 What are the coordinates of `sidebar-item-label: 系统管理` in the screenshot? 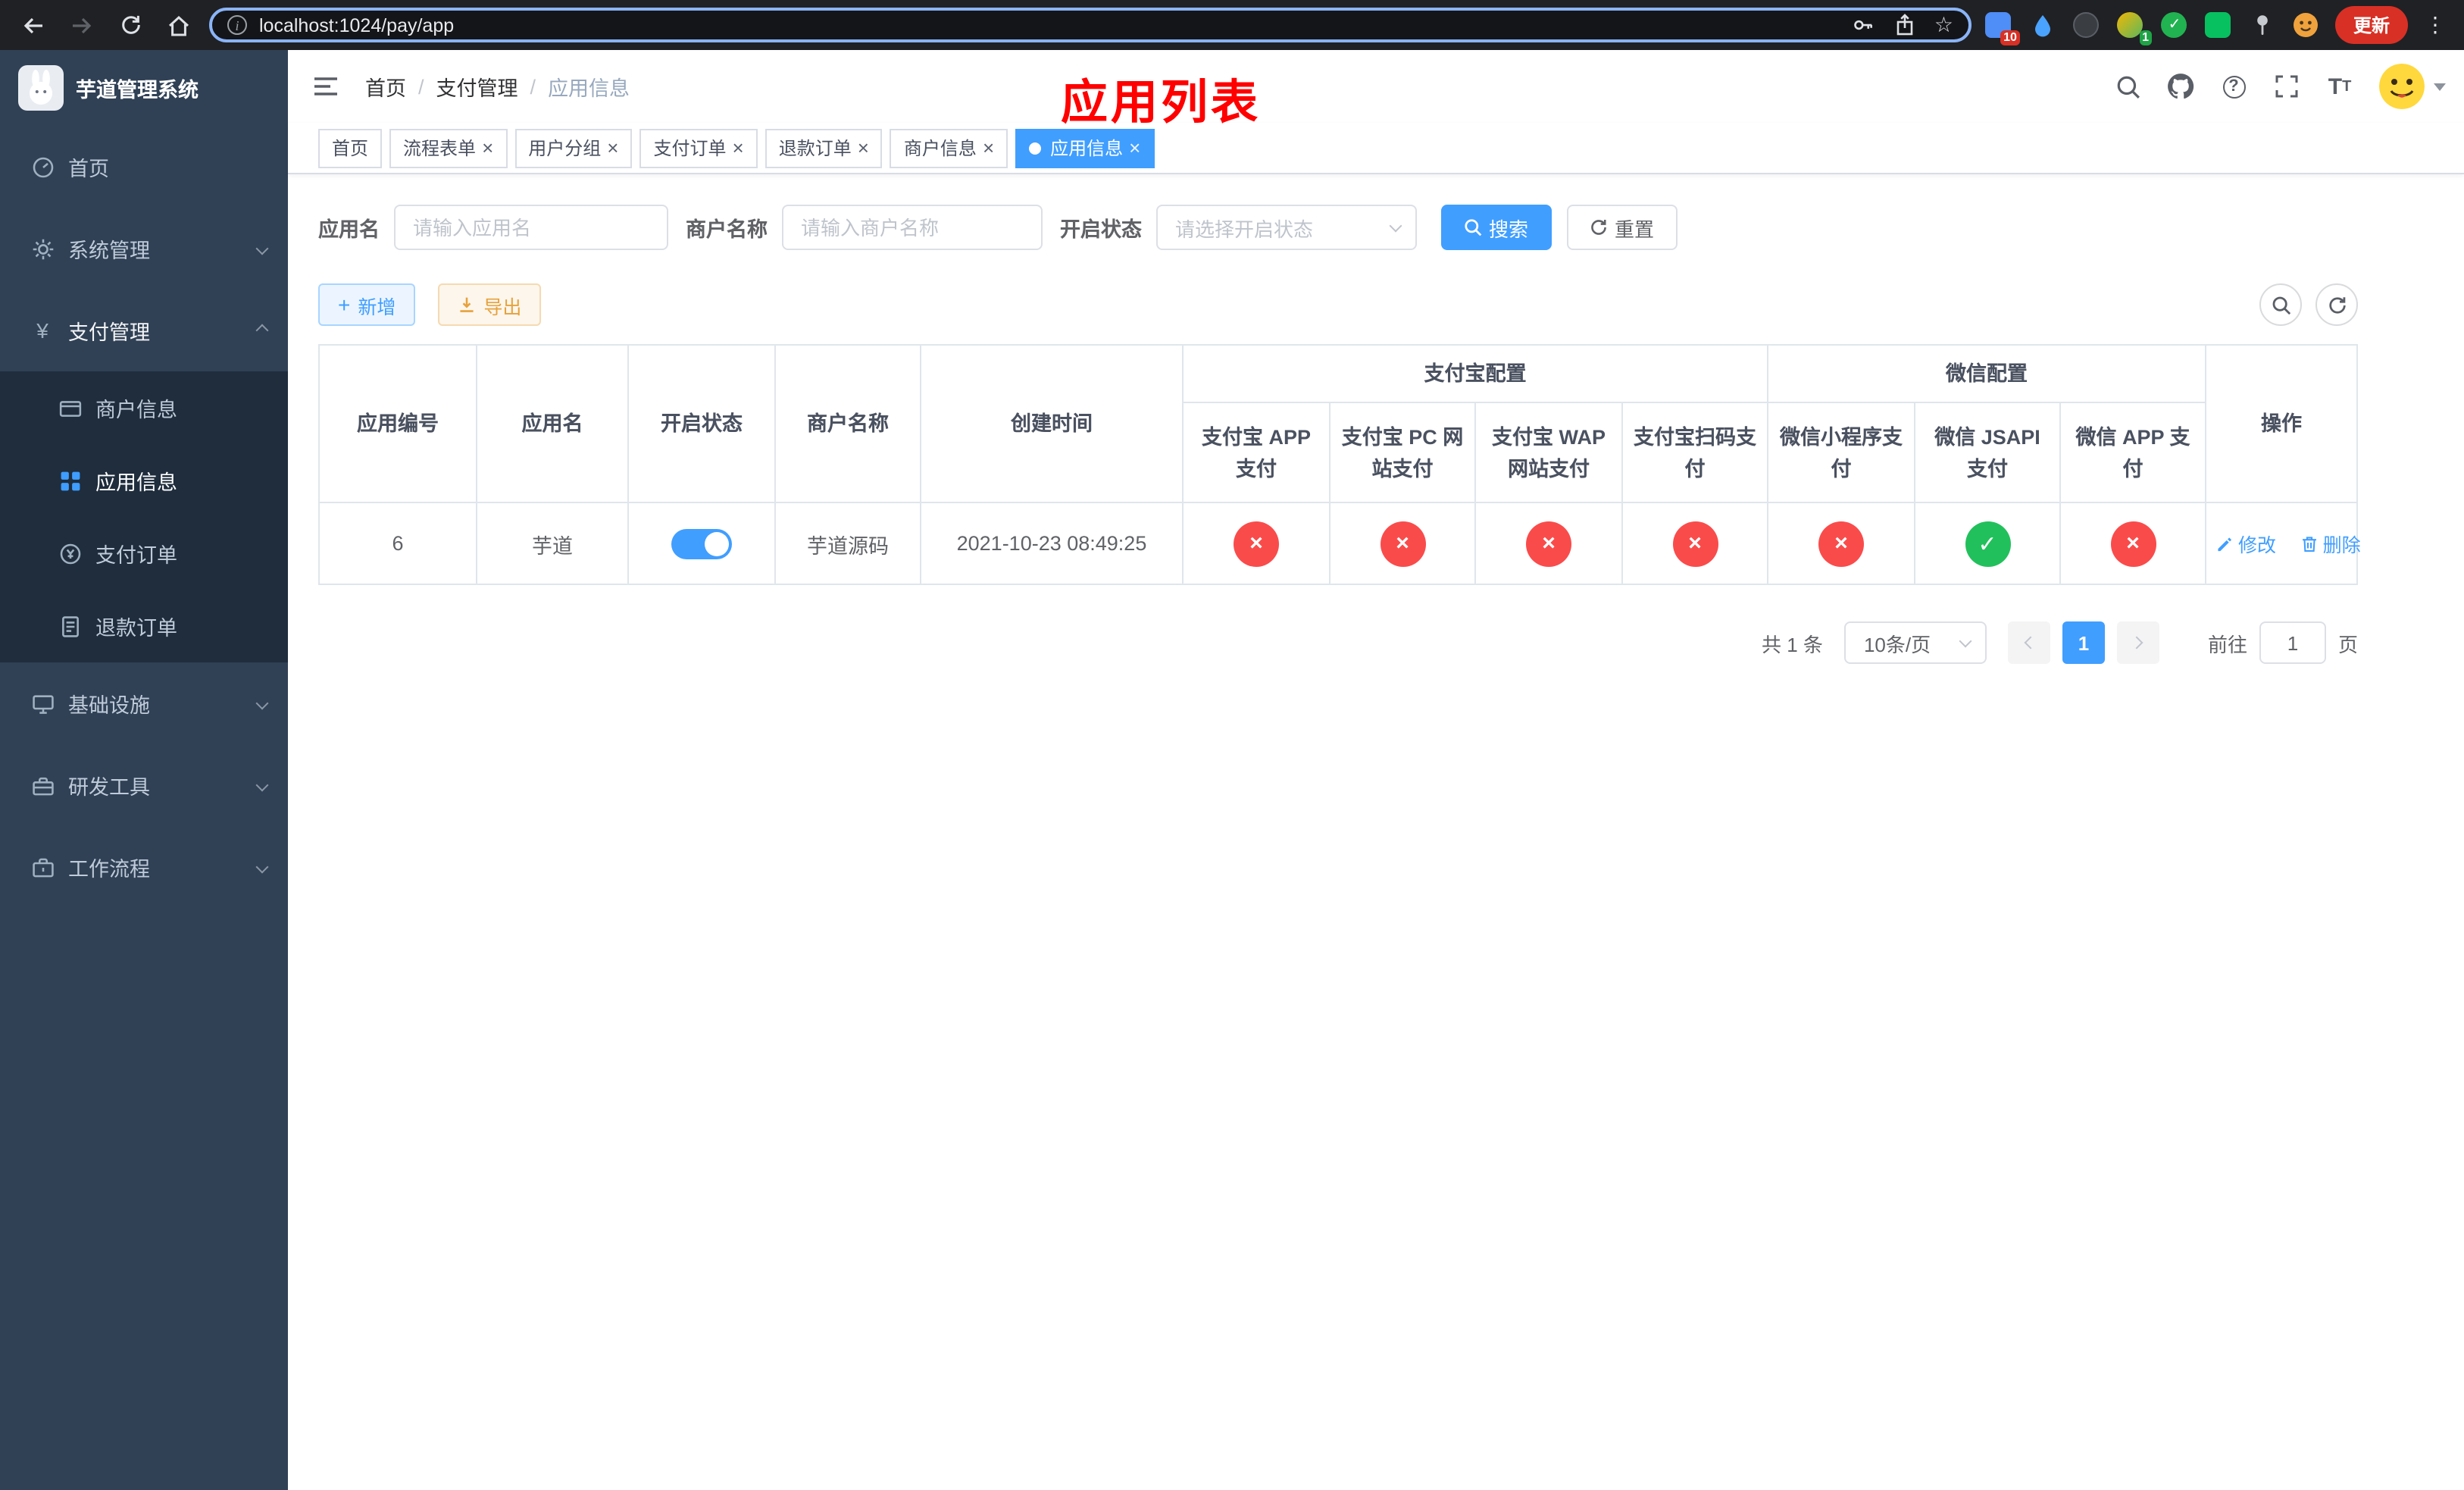 It's located at (109, 250).